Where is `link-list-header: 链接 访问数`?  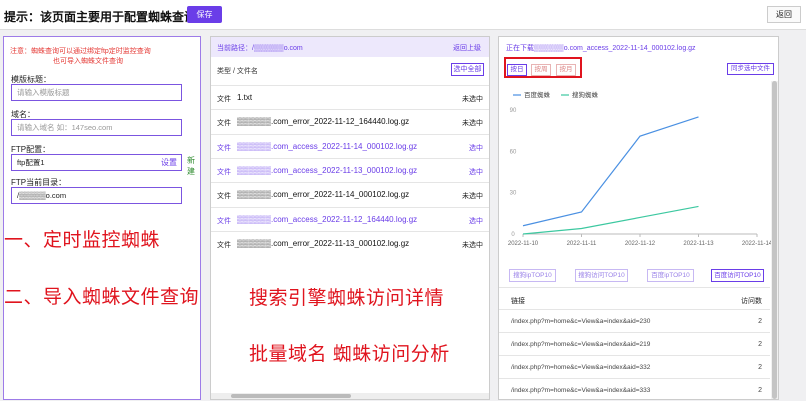 link-list-header: 链接 访问数 is located at coordinates (634, 298).